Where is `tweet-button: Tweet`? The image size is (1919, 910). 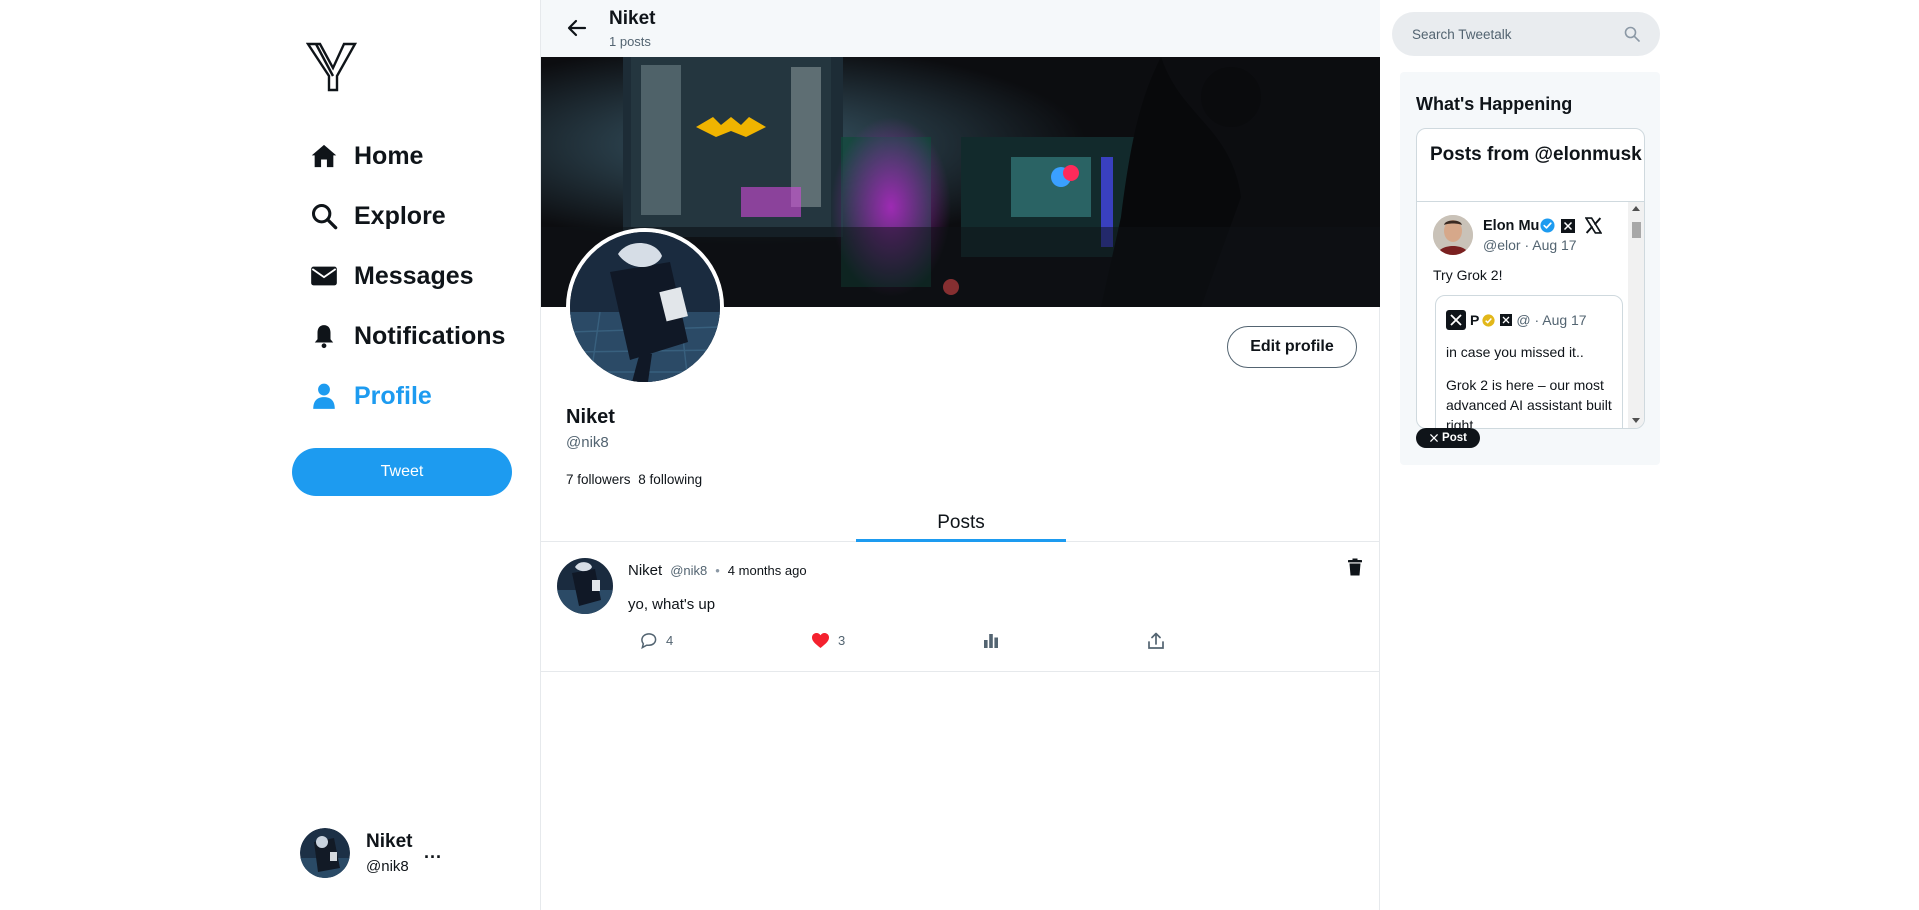 tweet-button: Tweet is located at coordinates (402, 472).